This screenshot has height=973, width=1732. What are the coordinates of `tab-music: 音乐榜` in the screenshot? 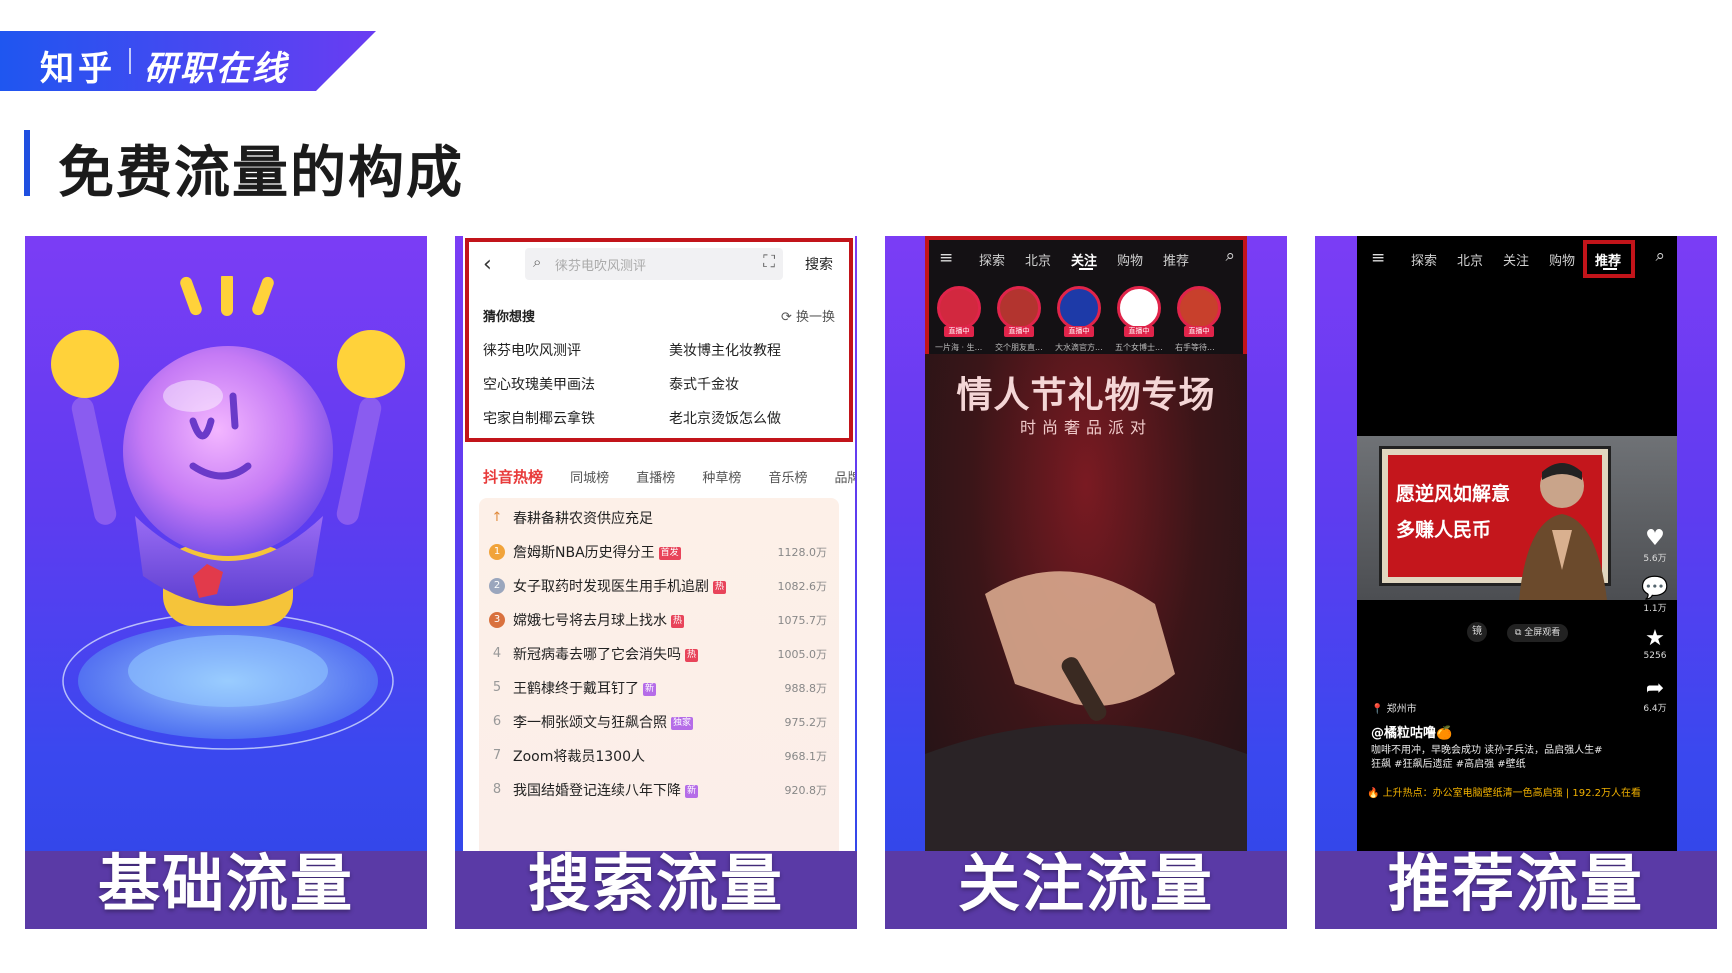 It's located at (787, 476).